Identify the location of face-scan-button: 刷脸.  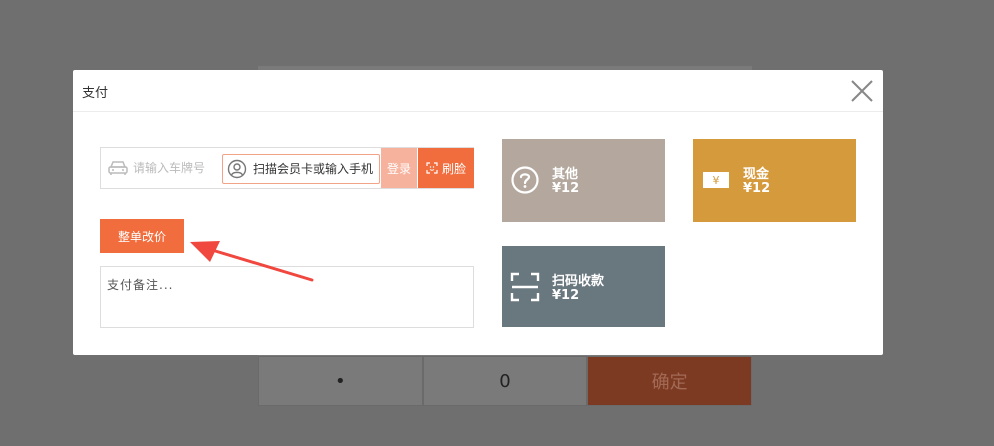
(446, 168).